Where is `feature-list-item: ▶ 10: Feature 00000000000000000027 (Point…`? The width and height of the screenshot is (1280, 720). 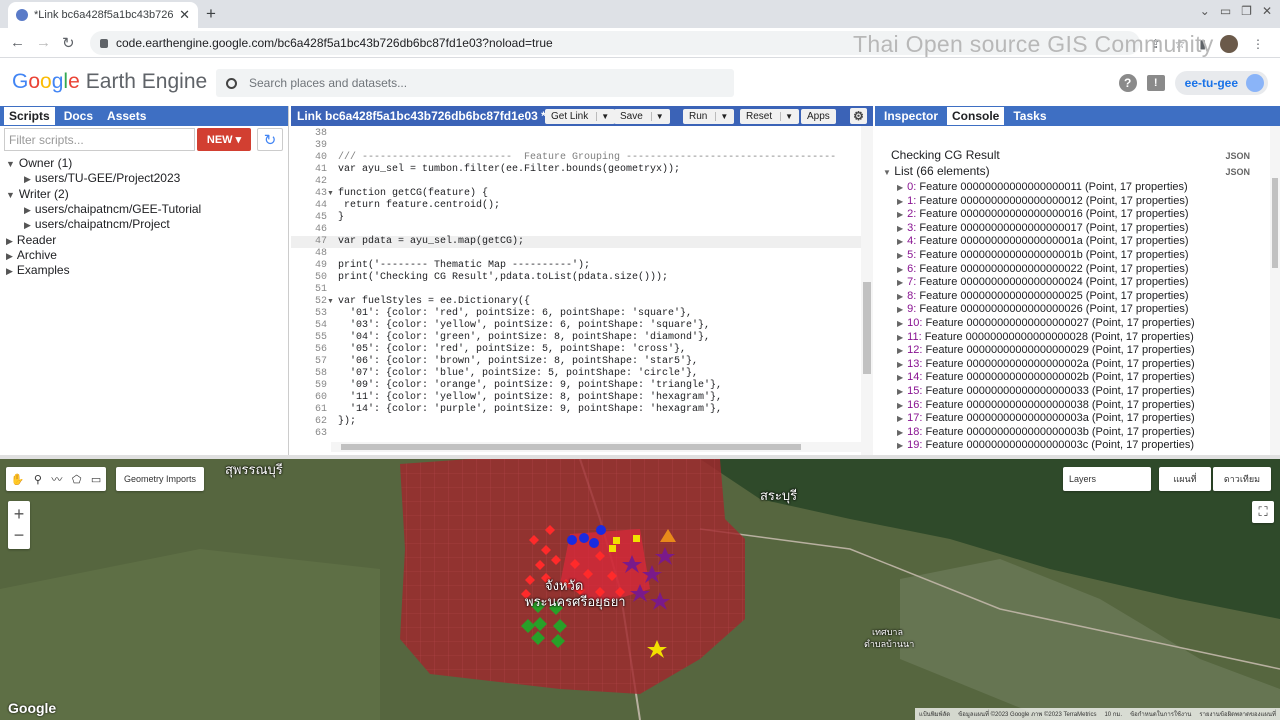
feature-list-item: ▶ 10: Feature 00000000000000000027 (Point… is located at coordinates (1046, 323).